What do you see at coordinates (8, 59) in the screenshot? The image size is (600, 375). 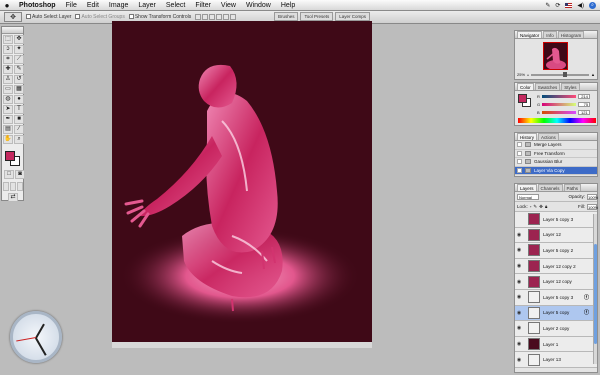 I see `crop-tool-icon: ⌗` at bounding box center [8, 59].